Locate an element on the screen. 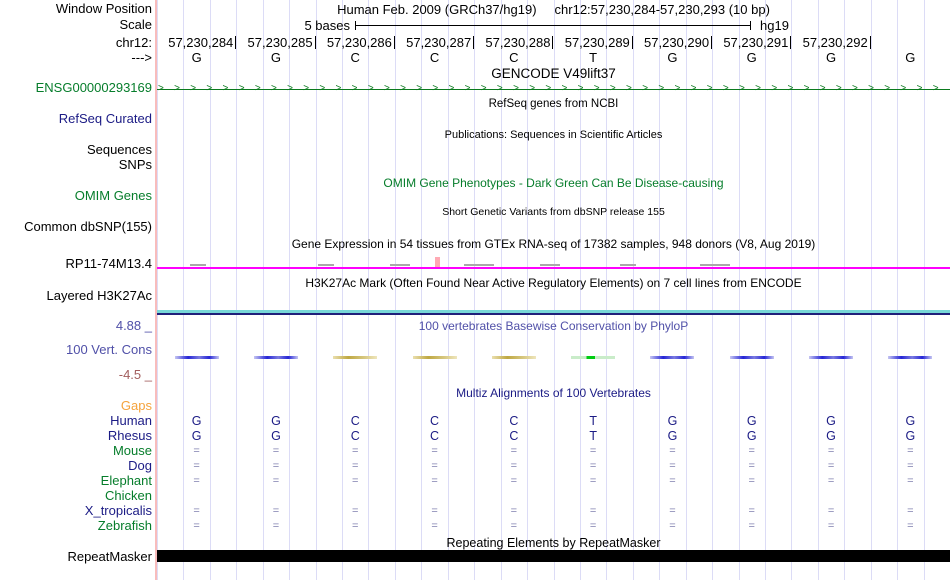  multiz-species-label: X_tropicalis is located at coordinates (76, 511).